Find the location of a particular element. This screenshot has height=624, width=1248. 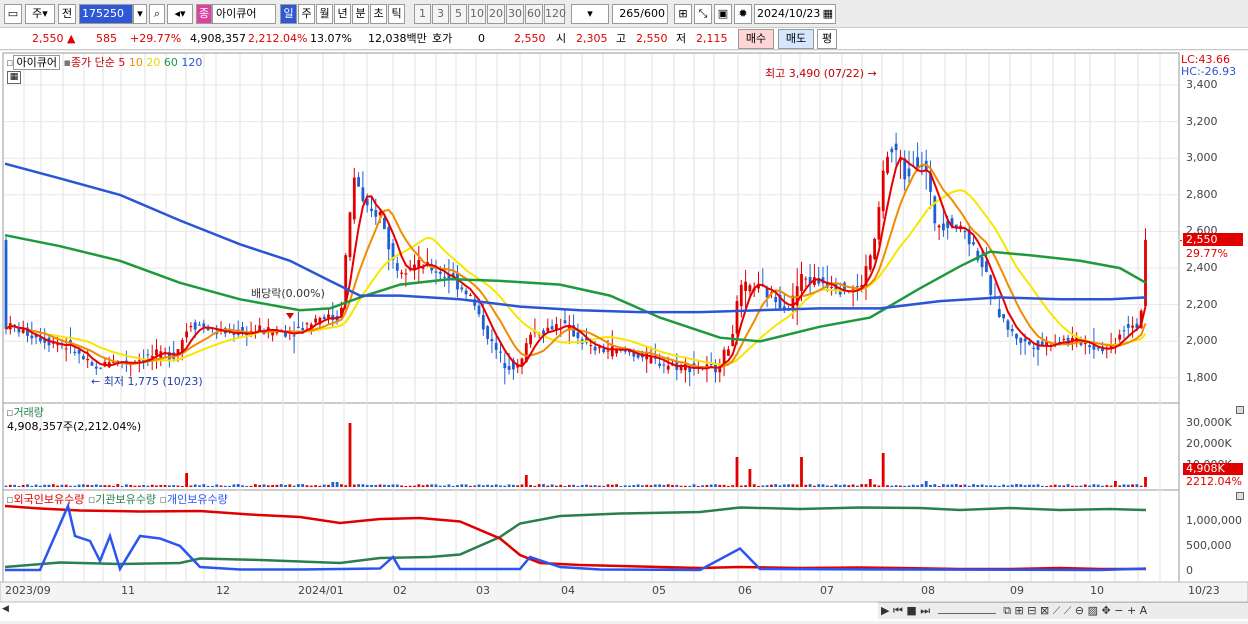

timeframe-button-1: 주 is located at coordinates (306, 14).